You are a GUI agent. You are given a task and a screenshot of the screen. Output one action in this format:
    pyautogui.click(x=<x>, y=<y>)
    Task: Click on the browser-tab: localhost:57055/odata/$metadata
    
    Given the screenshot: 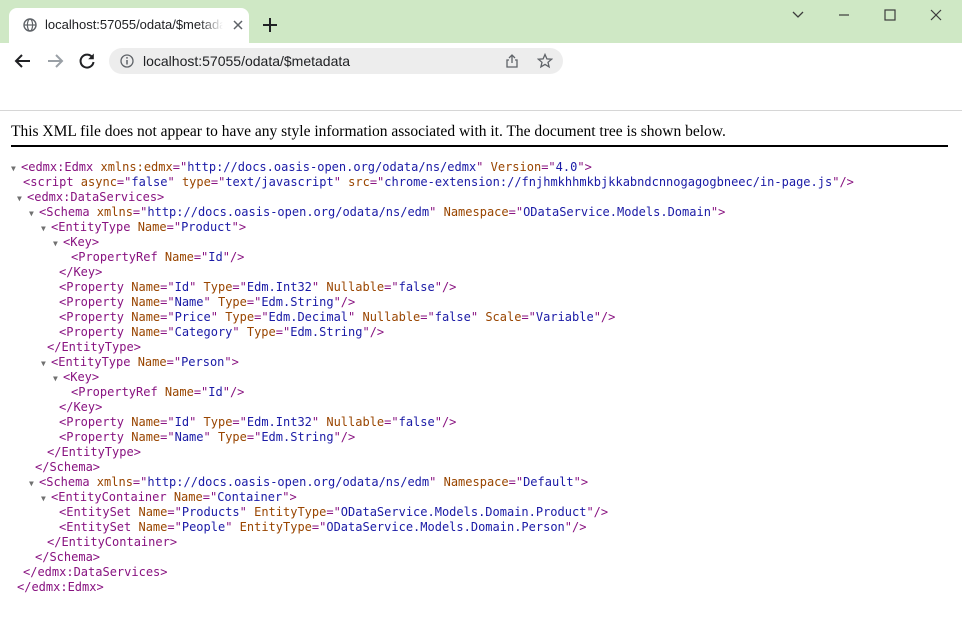 What is the action you would take?
    pyautogui.click(x=129, y=25)
    